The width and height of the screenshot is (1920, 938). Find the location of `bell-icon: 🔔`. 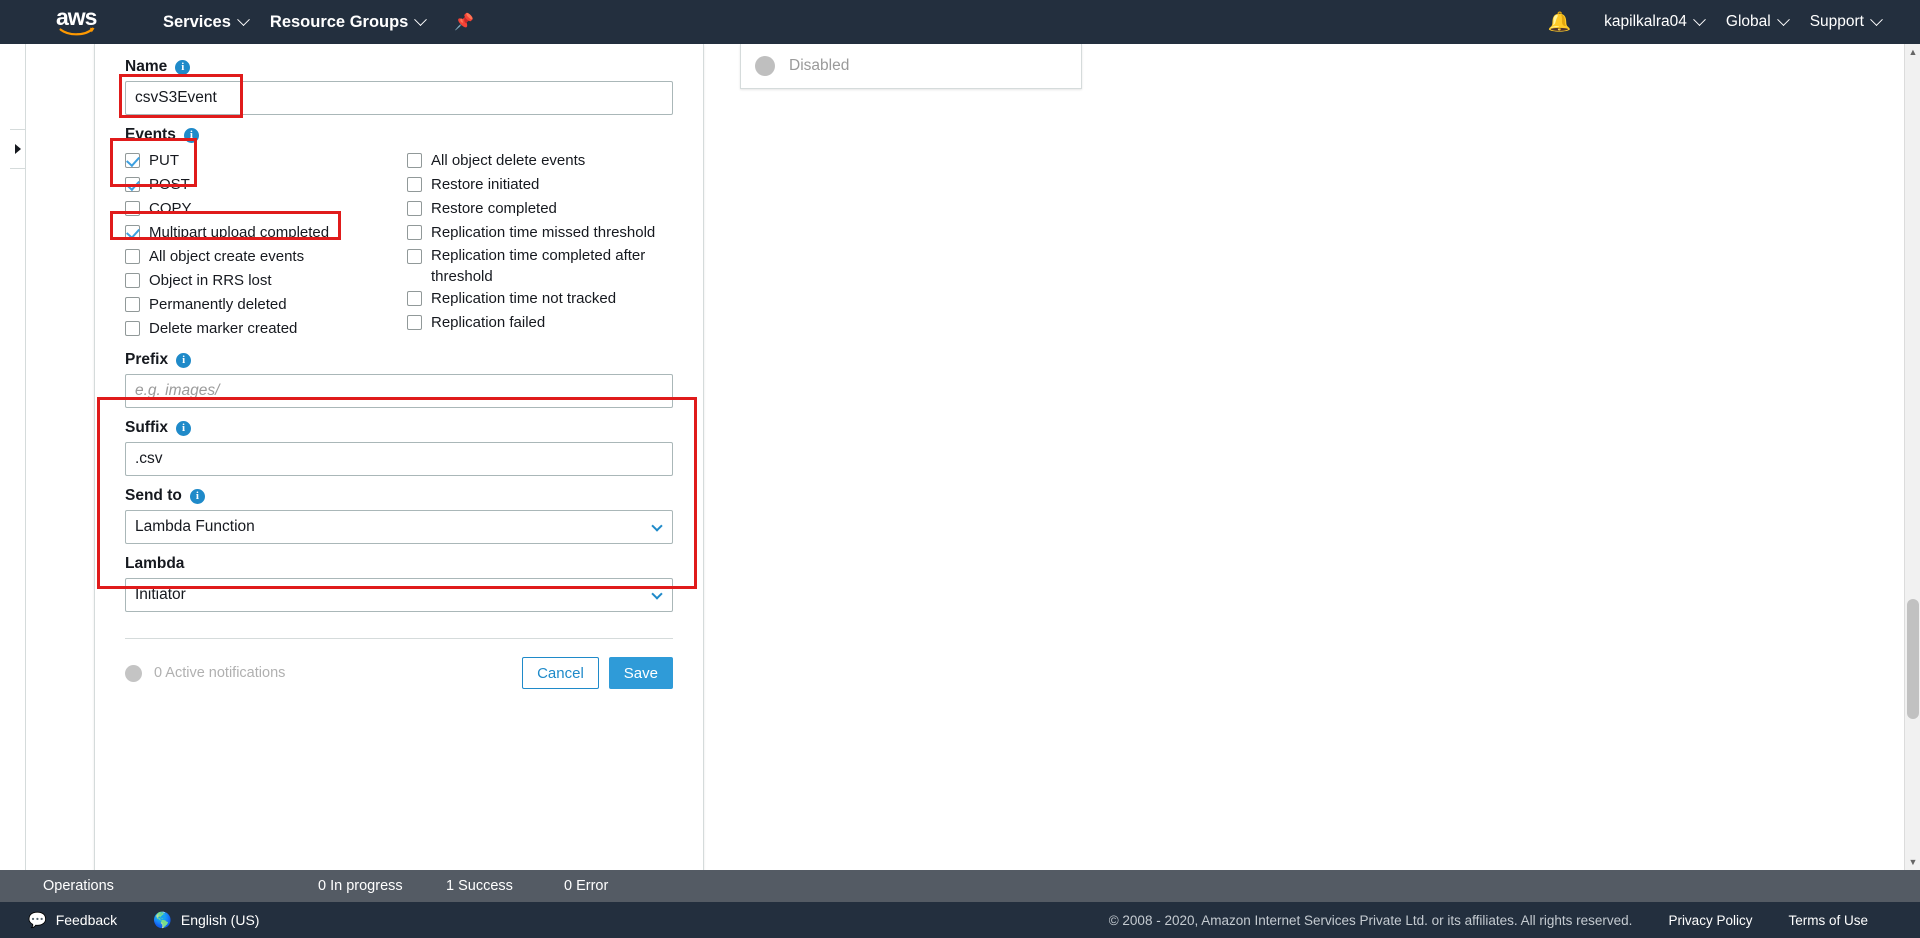

bell-icon: 🔔 is located at coordinates (1560, 22).